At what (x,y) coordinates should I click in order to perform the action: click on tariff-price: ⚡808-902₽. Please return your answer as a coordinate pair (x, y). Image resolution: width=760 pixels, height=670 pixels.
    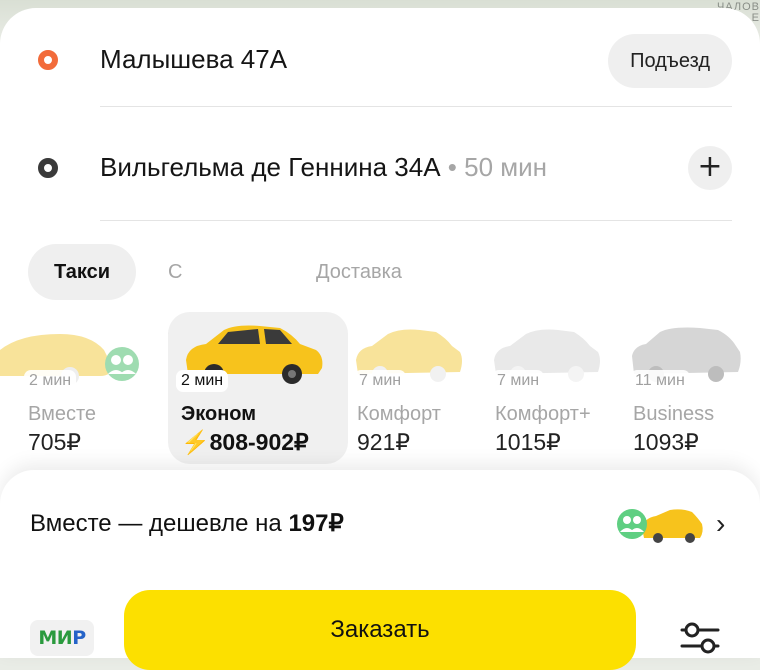
    Looking at the image, I should click on (245, 442).